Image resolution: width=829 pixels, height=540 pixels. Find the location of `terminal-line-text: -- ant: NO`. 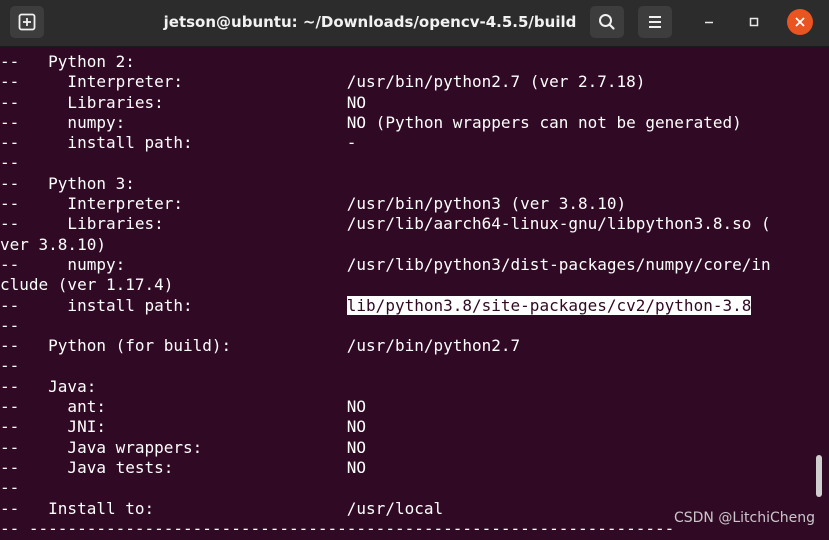

terminal-line-text: -- ant: NO is located at coordinates (183, 407).